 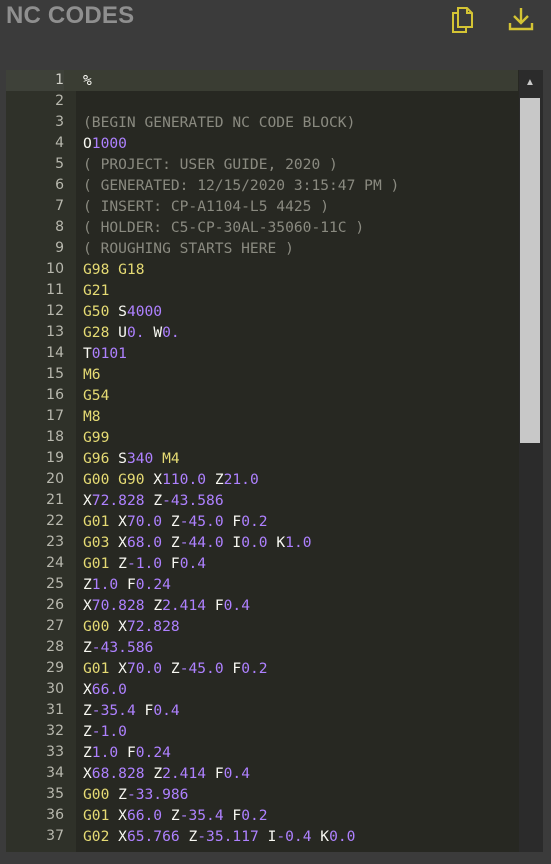 I want to click on code-token: 68.828, so click(x=122, y=773).